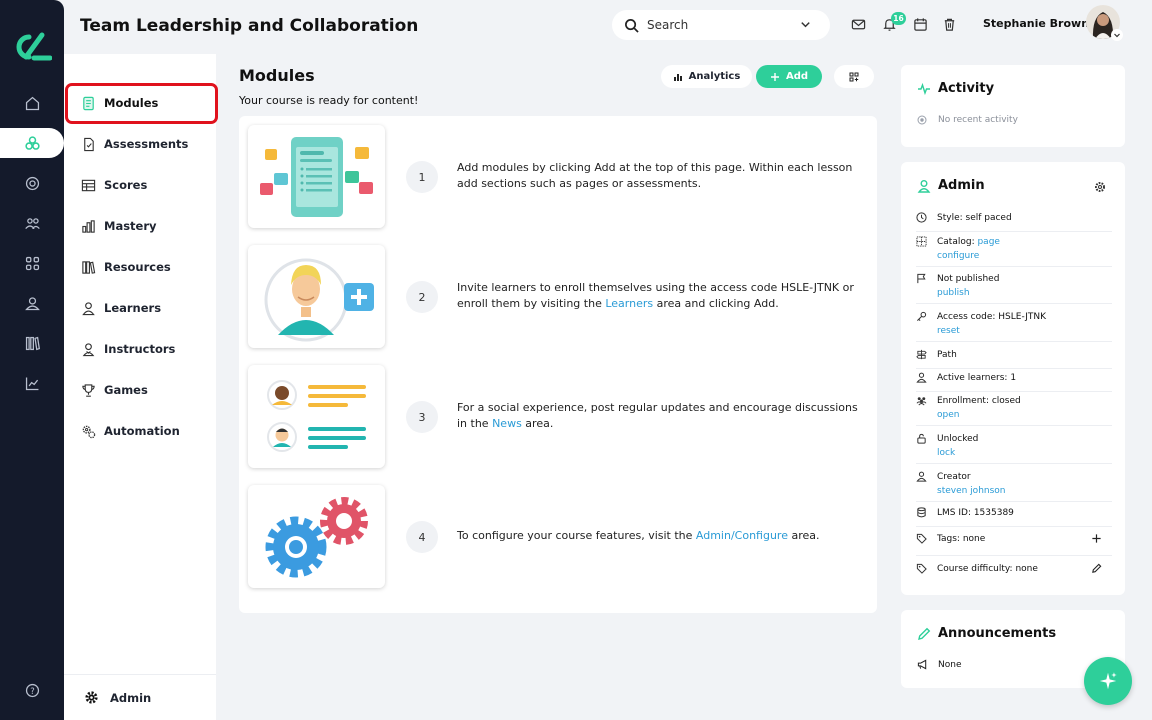 Image resolution: width=1152 pixels, height=720 pixels. I want to click on step-1-illustration, so click(316, 176).